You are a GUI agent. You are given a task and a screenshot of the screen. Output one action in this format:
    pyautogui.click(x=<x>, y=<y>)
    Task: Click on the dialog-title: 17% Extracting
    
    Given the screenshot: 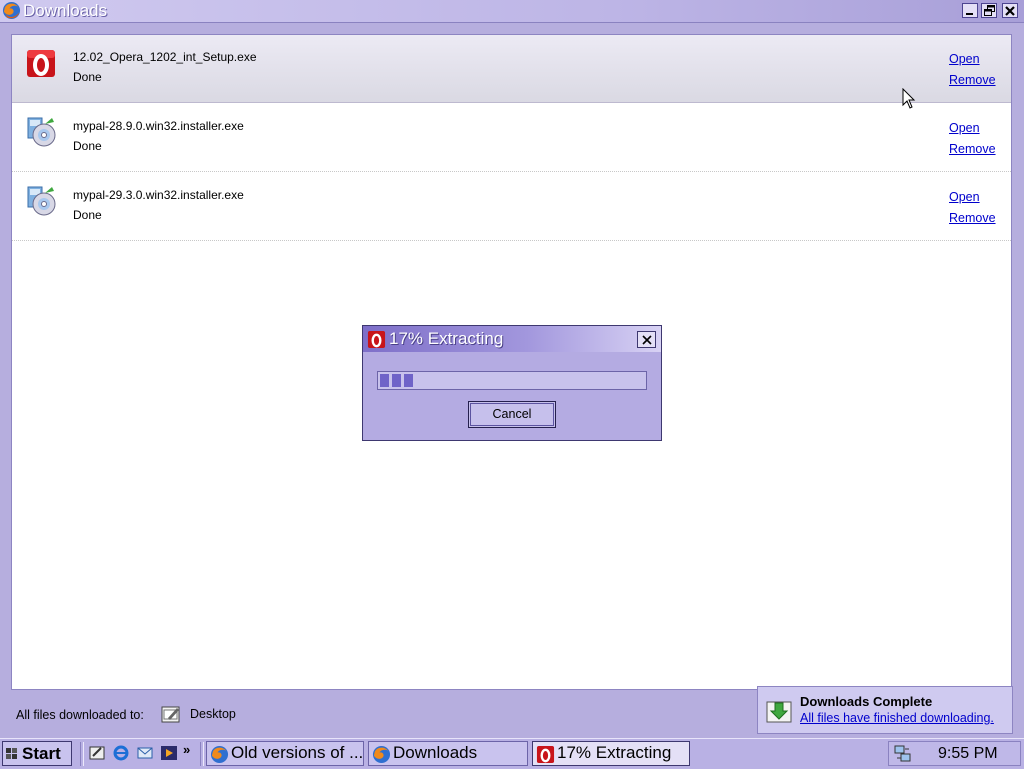 What is the action you would take?
    pyautogui.click(x=446, y=338)
    